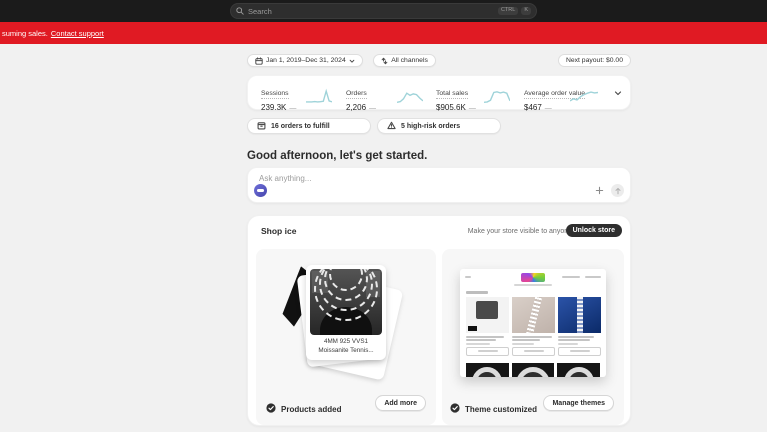  I want to click on theme-panel: Theme customized Manage themes, so click(533, 337).